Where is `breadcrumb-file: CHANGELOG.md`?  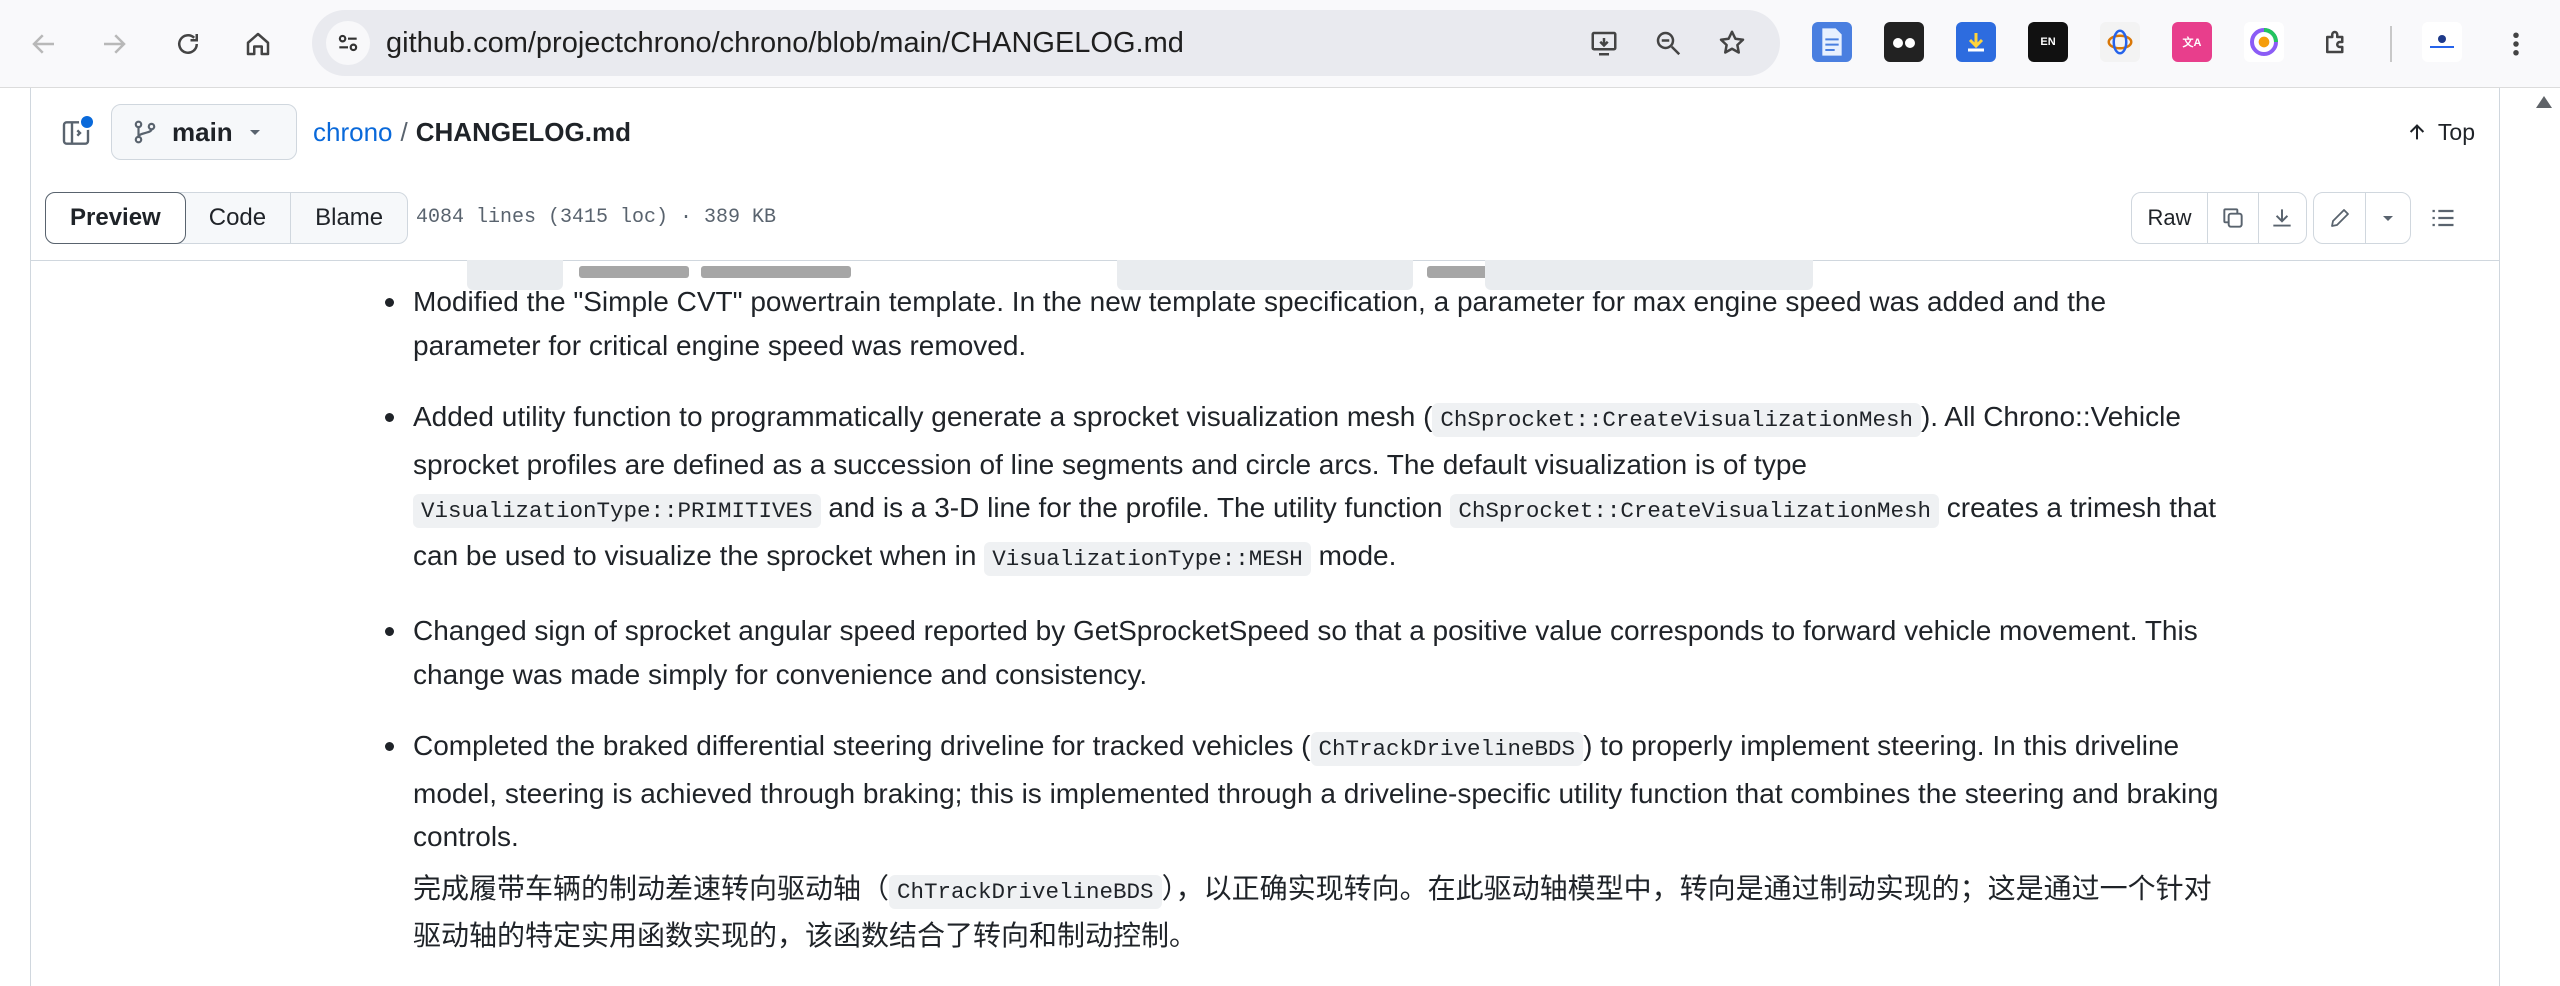
breadcrumb-file: CHANGELOG.md is located at coordinates (523, 132).